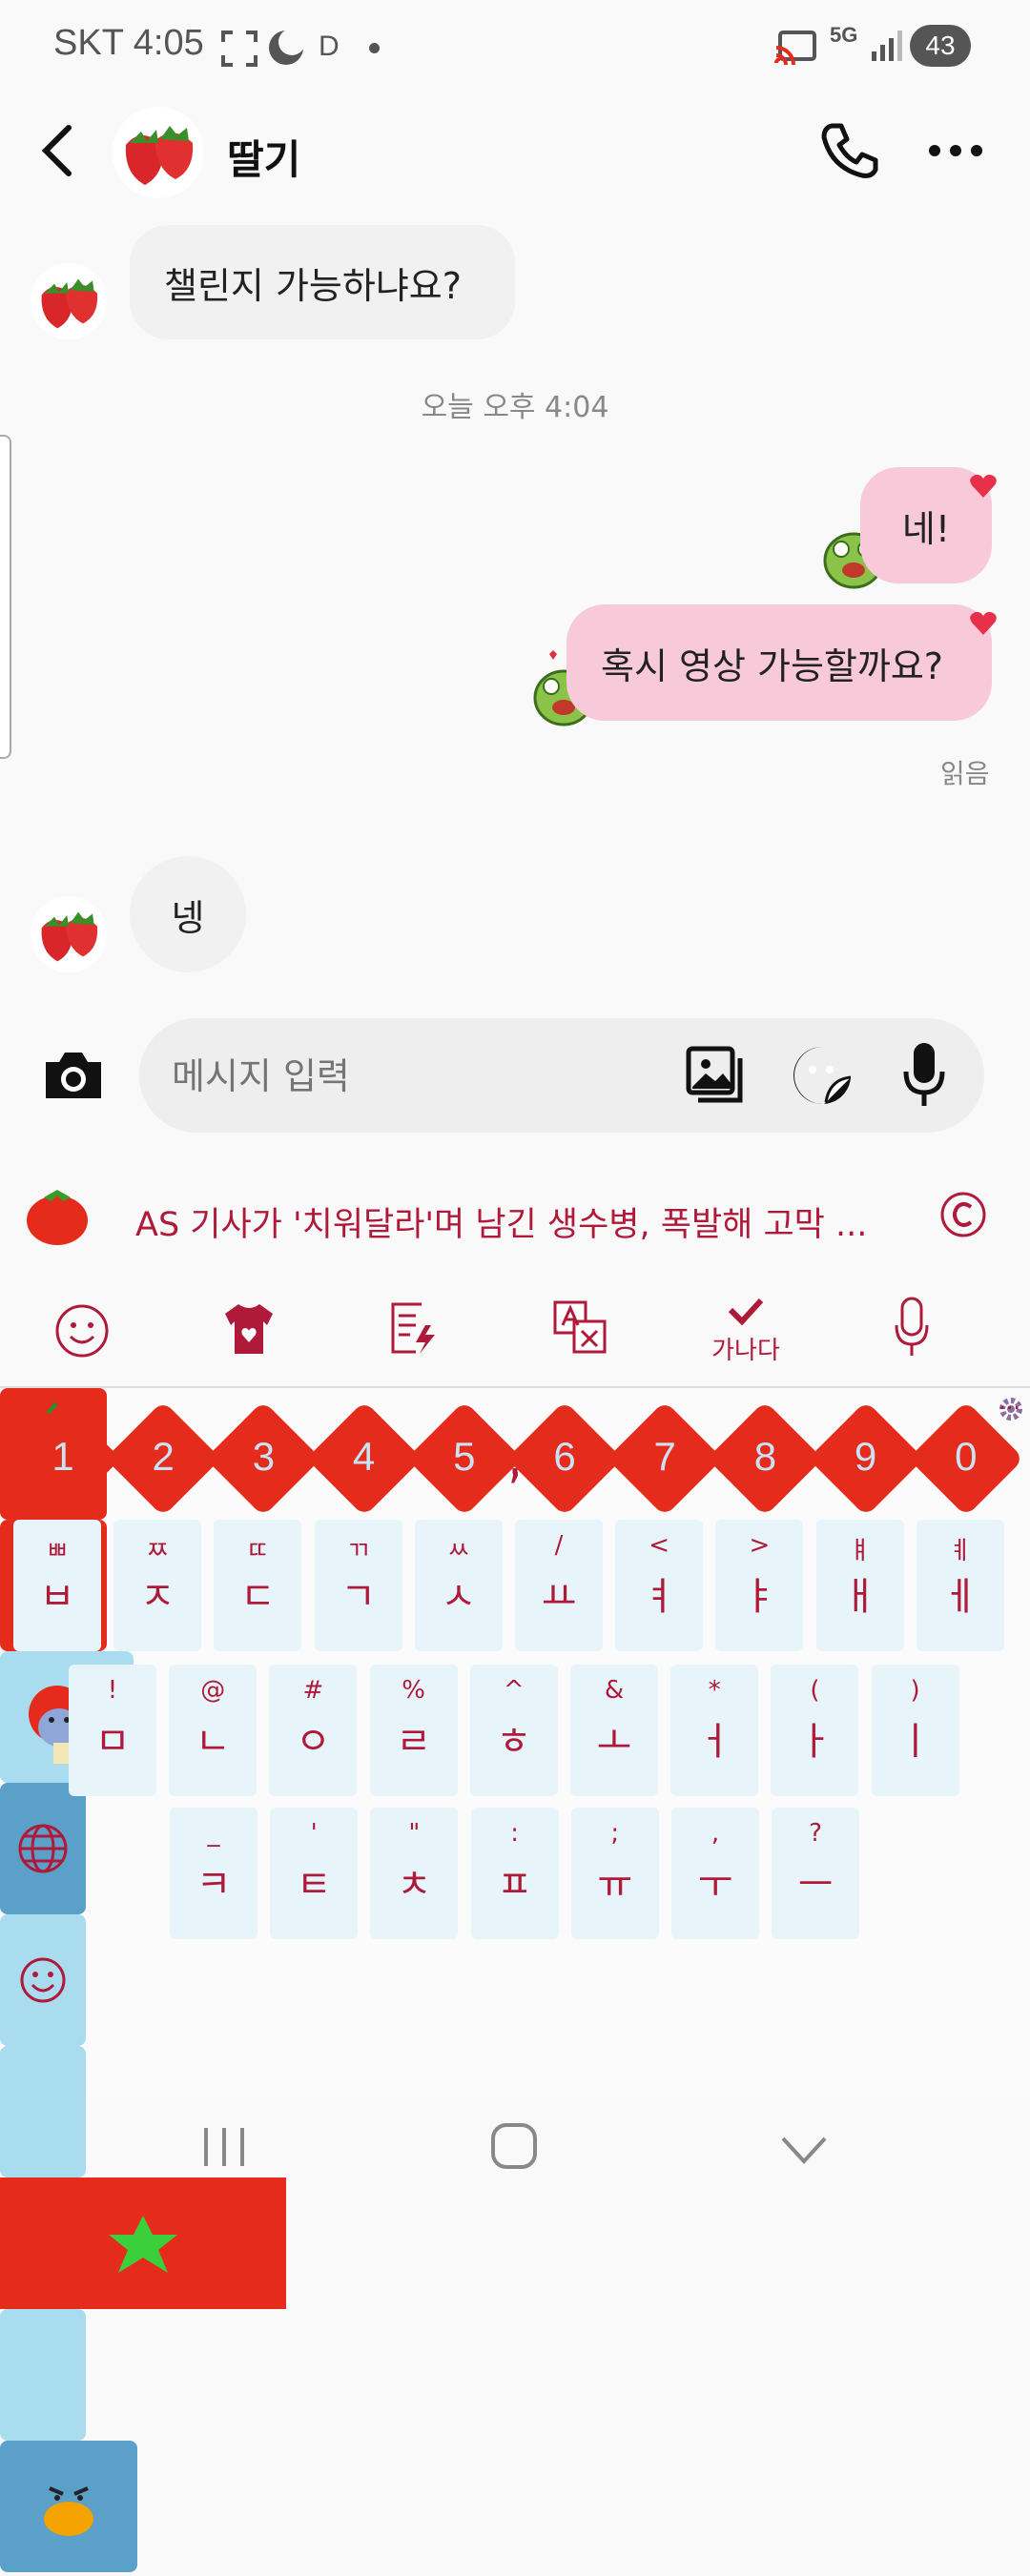 The image size is (1030, 2576). I want to click on letter-key: ㅃㅂ, so click(57, 1585).